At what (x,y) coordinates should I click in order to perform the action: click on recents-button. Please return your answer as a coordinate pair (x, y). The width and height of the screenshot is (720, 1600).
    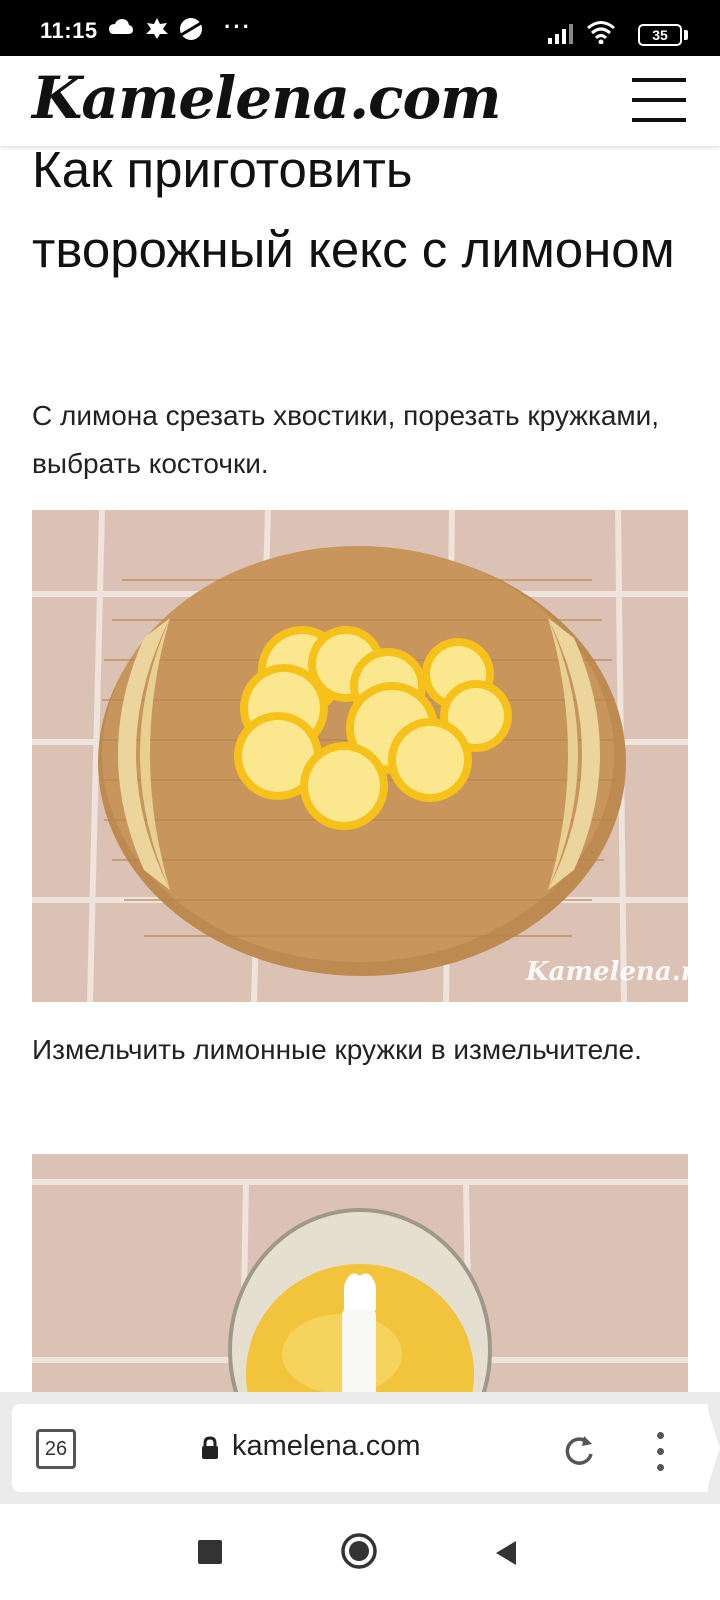
    Looking at the image, I should click on (210, 1552).